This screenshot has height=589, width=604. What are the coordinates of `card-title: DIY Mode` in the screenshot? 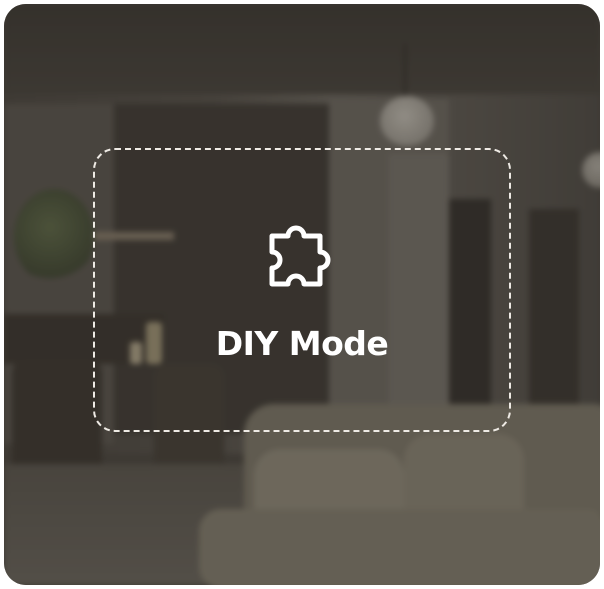 It's located at (302, 343).